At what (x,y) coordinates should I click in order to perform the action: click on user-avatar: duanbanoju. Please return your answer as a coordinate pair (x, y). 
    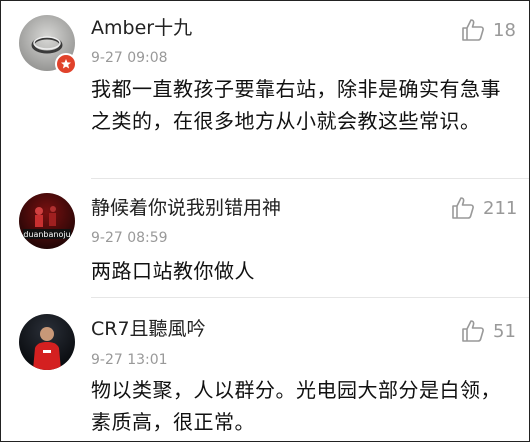
    Looking at the image, I should click on (47, 221).